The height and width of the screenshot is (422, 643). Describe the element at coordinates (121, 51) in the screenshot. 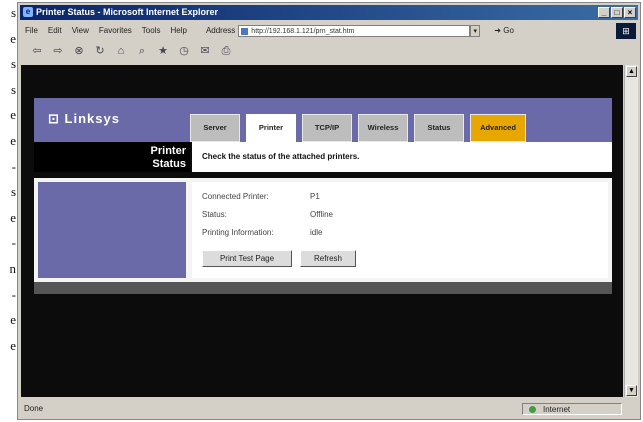

I see `home-icon: ⌂` at that location.